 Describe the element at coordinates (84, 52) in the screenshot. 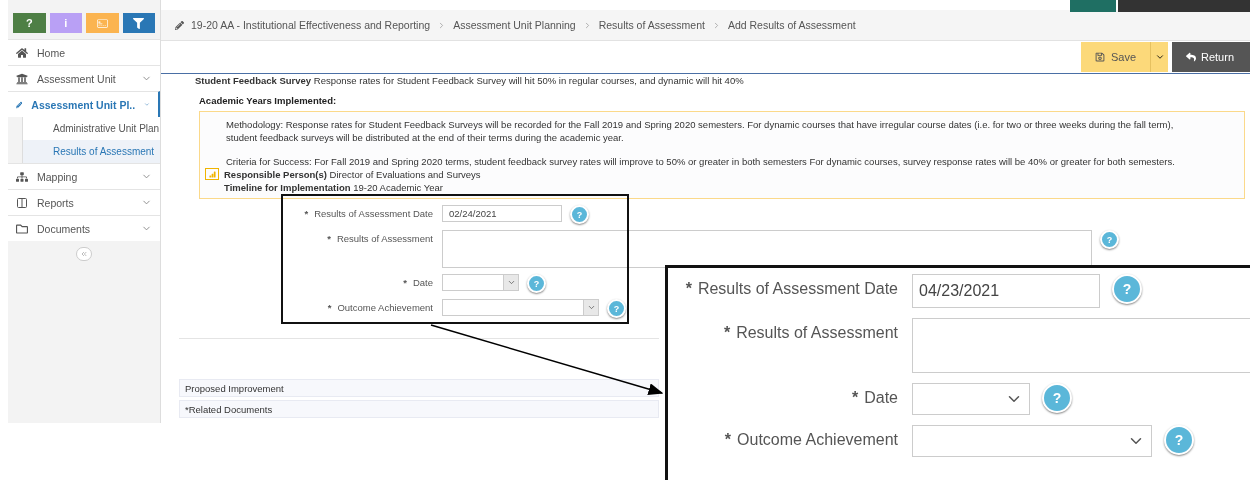

I see `sidebar-item: Home` at that location.